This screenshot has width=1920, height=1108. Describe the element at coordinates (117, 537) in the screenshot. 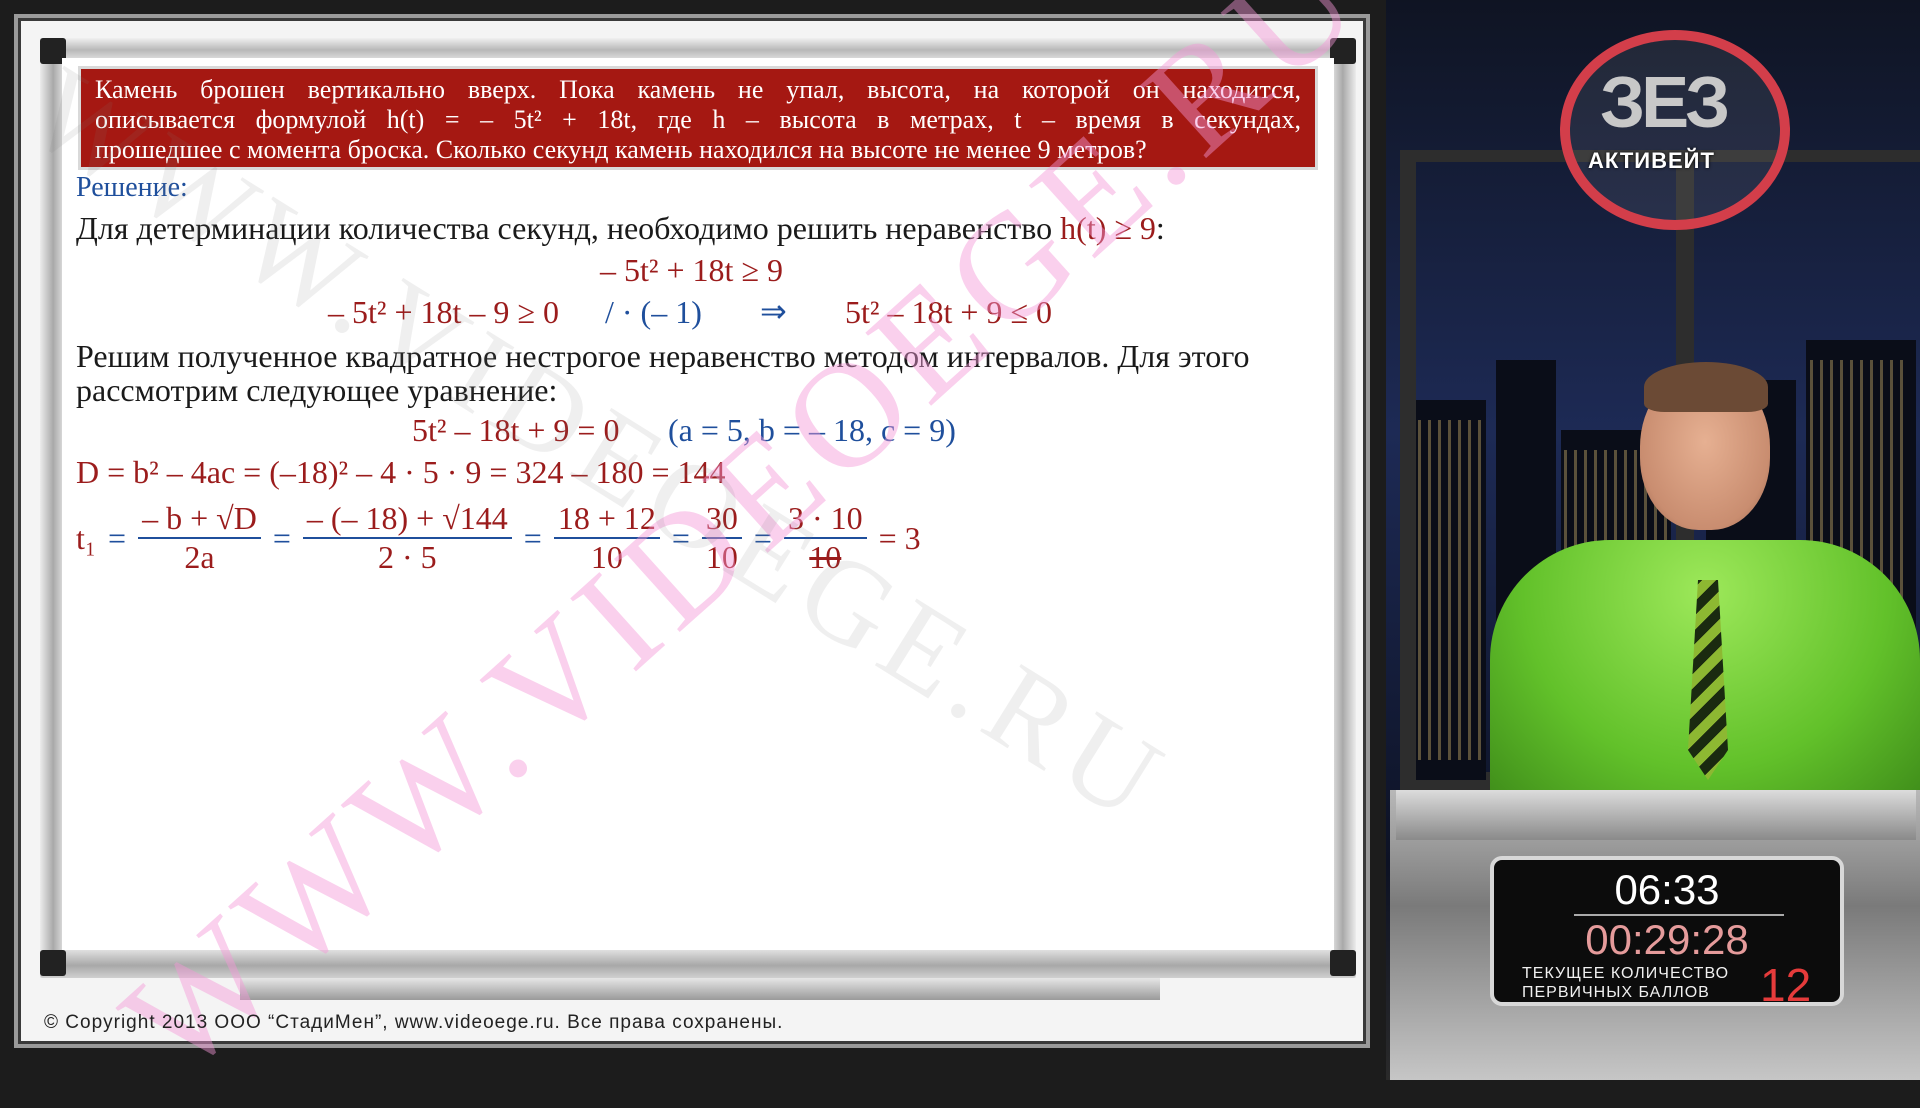

I see `equals-1: =` at that location.